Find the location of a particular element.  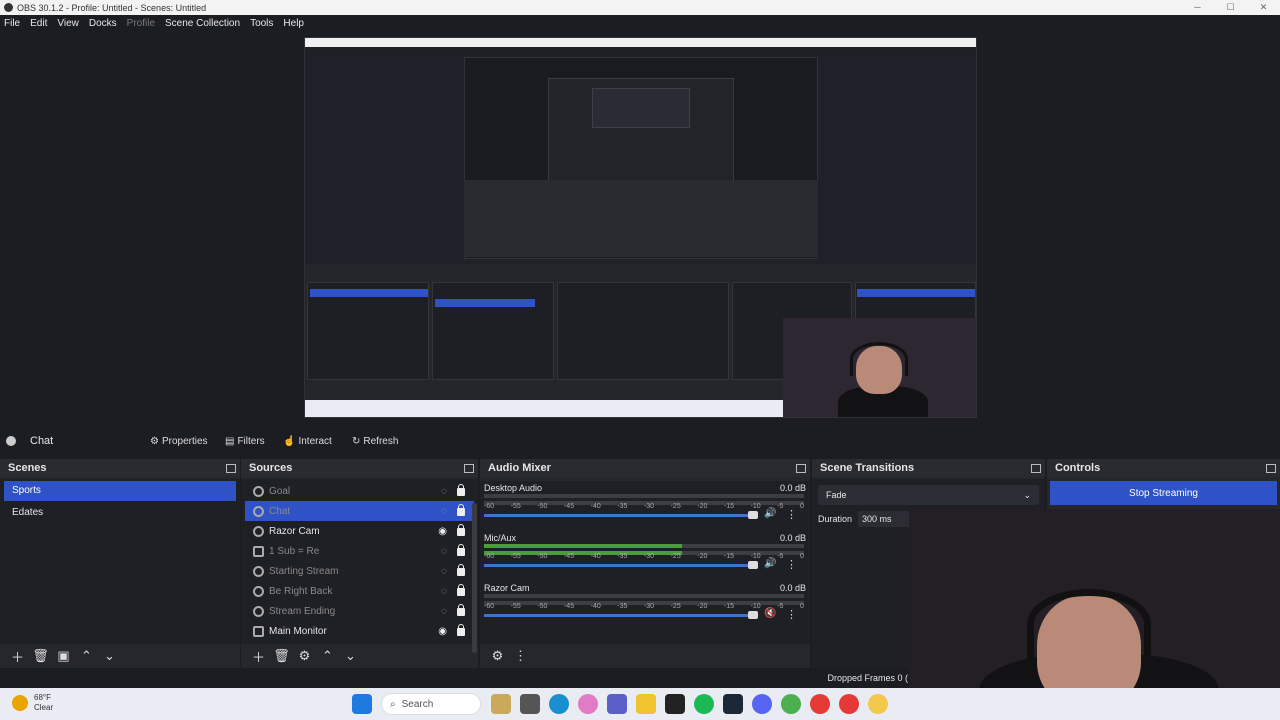

menu-docks: Docks is located at coordinates (103, 23).